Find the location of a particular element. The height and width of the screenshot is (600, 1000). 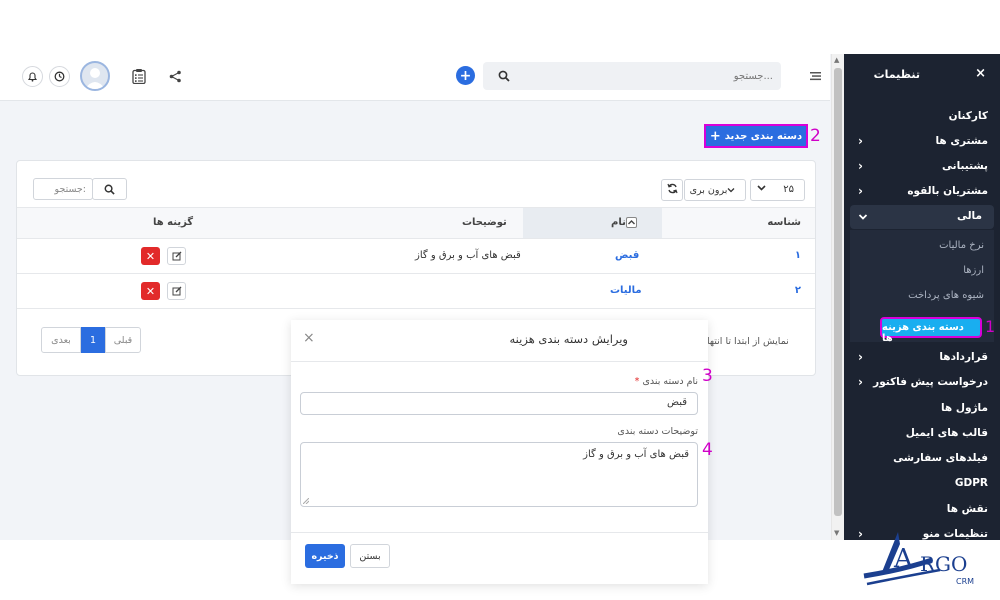

description-field-value: قبض های آب و برق و گاز is located at coordinates (636, 454).